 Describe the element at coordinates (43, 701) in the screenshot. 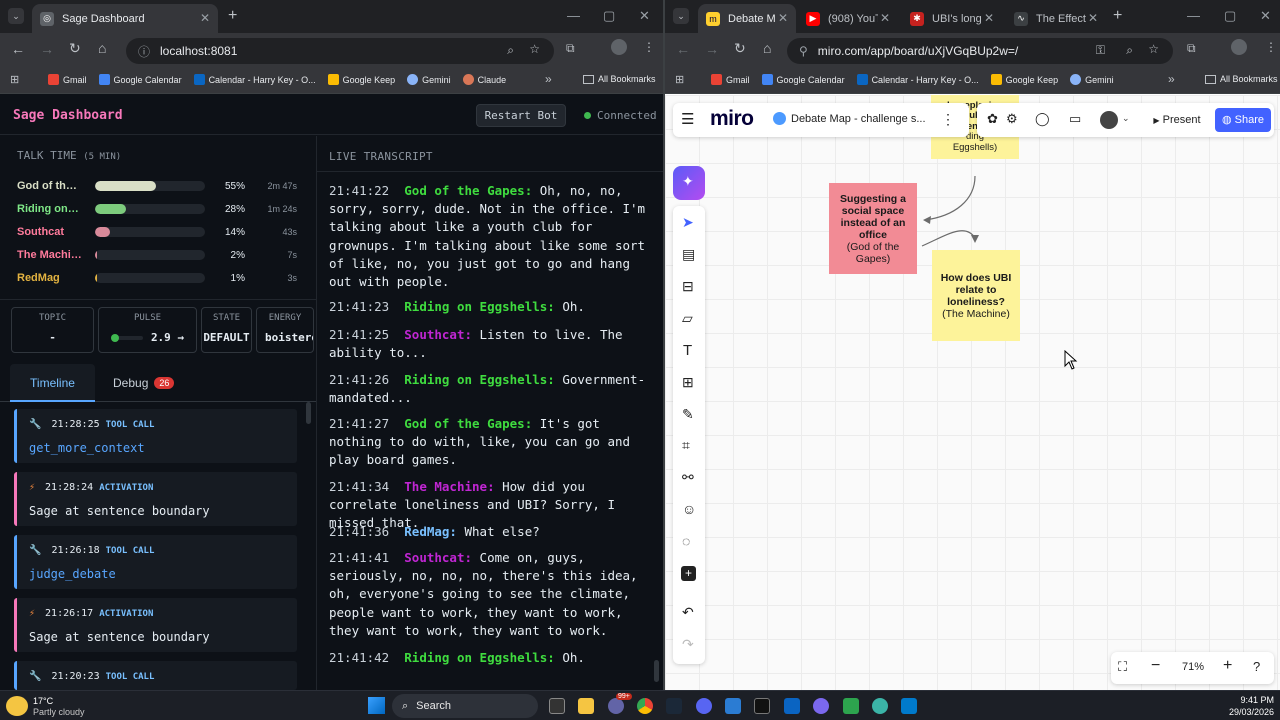

I see `weather-temp: 17°C` at that location.